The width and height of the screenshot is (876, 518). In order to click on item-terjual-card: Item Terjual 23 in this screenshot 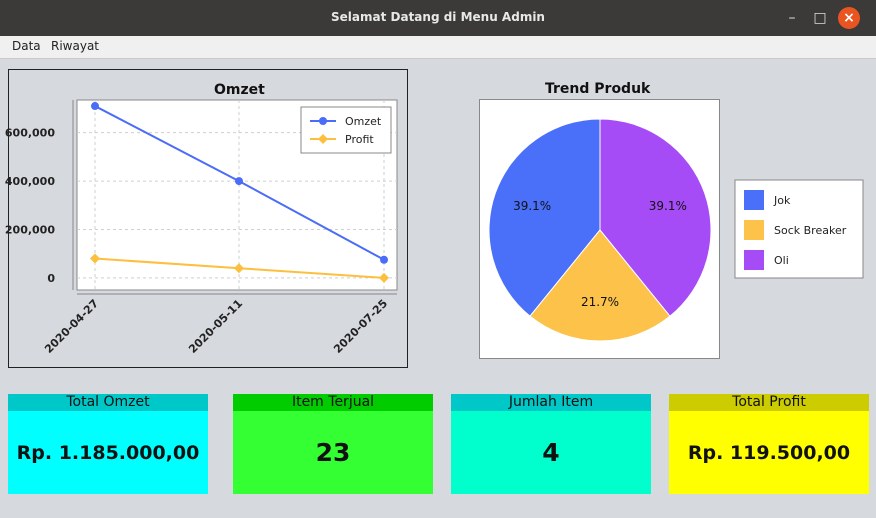, I will do `click(333, 444)`.